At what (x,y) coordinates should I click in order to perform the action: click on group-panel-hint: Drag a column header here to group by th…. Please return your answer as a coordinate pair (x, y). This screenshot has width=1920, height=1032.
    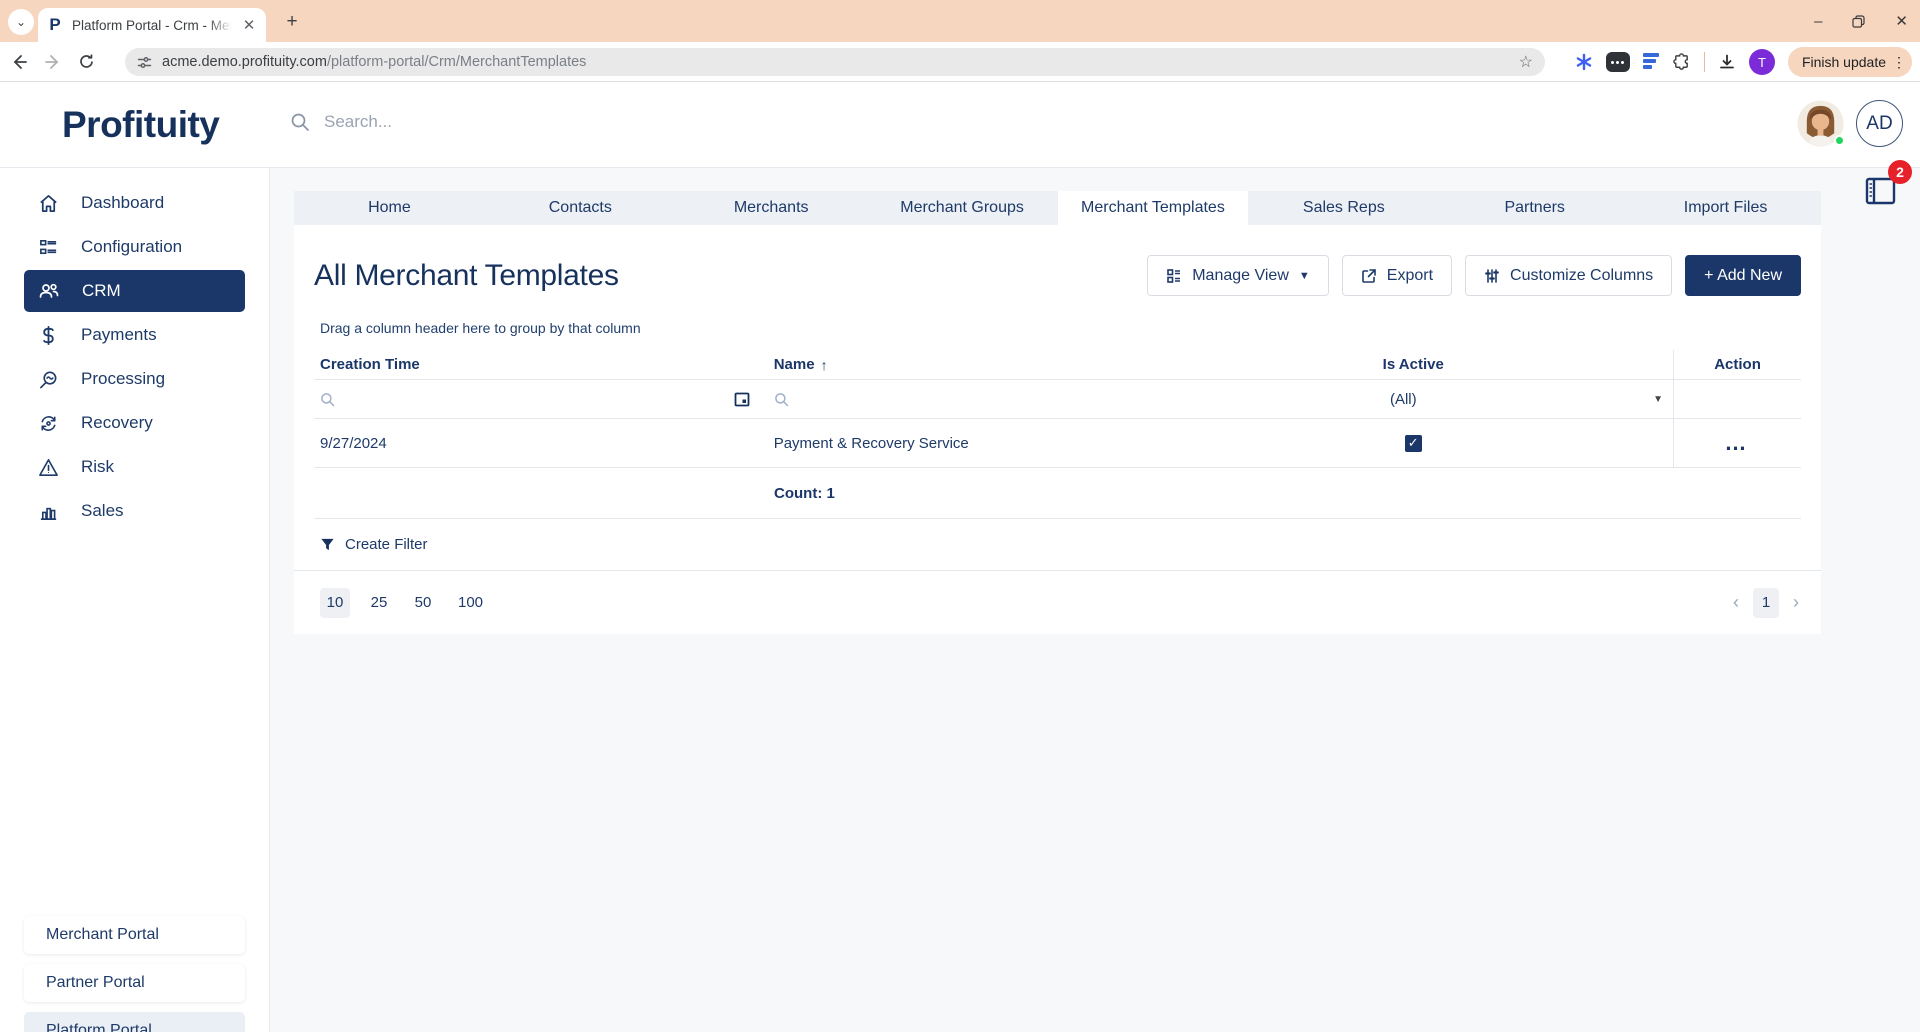
    Looking at the image, I should click on (480, 328).